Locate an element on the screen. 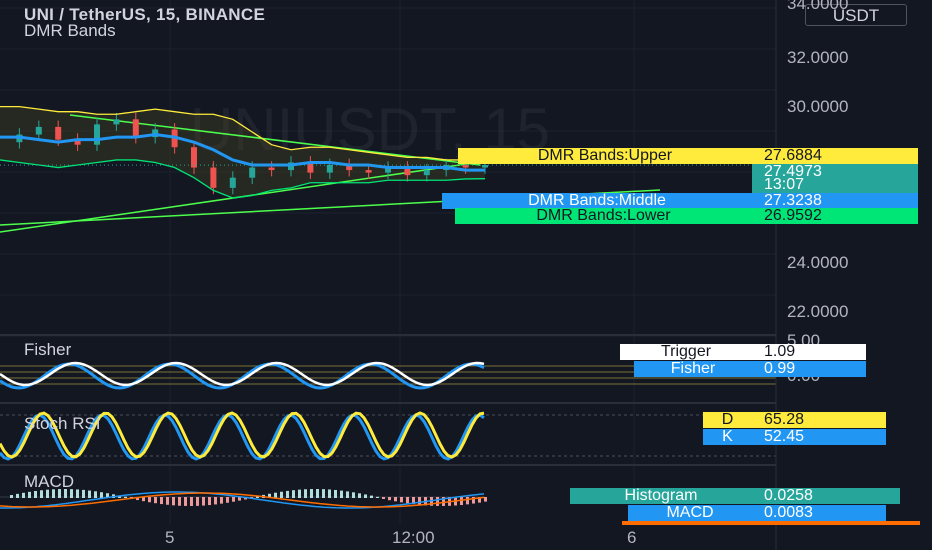 Image resolution: width=932 pixels, height=550 pixels. fisher-trigger-value: 1.09 is located at coordinates (809, 352).